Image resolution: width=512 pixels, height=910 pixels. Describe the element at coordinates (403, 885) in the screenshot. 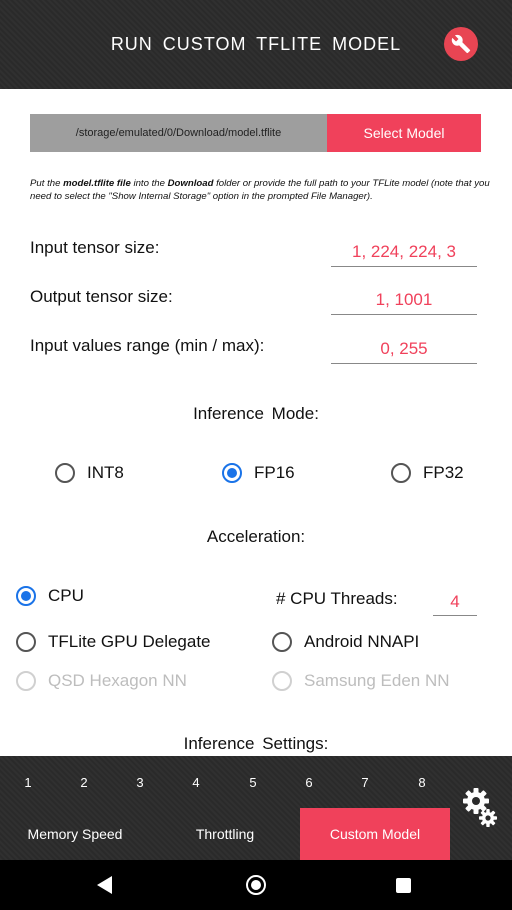

I see `recent-apps-icon` at that location.